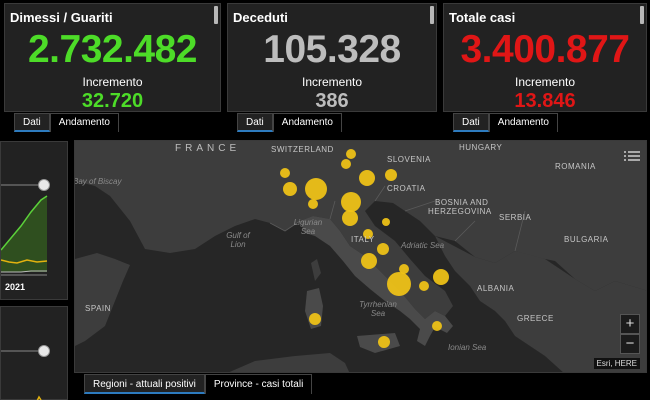 The width and height of the screenshot is (650, 400). Describe the element at coordinates (260, 17) in the screenshot. I see `deaths-title: Deceduti` at that location.